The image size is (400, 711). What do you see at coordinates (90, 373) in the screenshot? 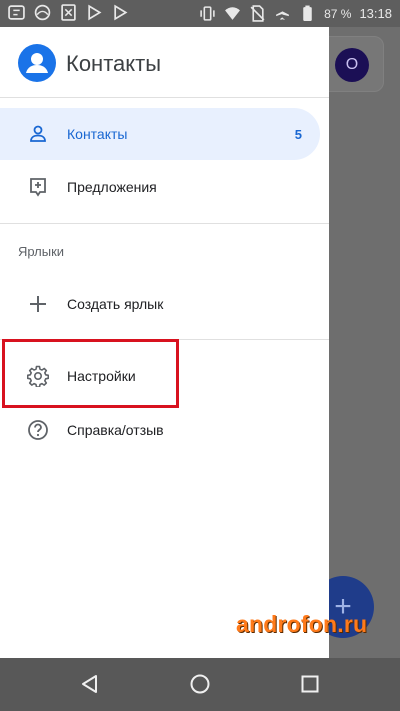
I see `settings-highlight-frame` at bounding box center [90, 373].